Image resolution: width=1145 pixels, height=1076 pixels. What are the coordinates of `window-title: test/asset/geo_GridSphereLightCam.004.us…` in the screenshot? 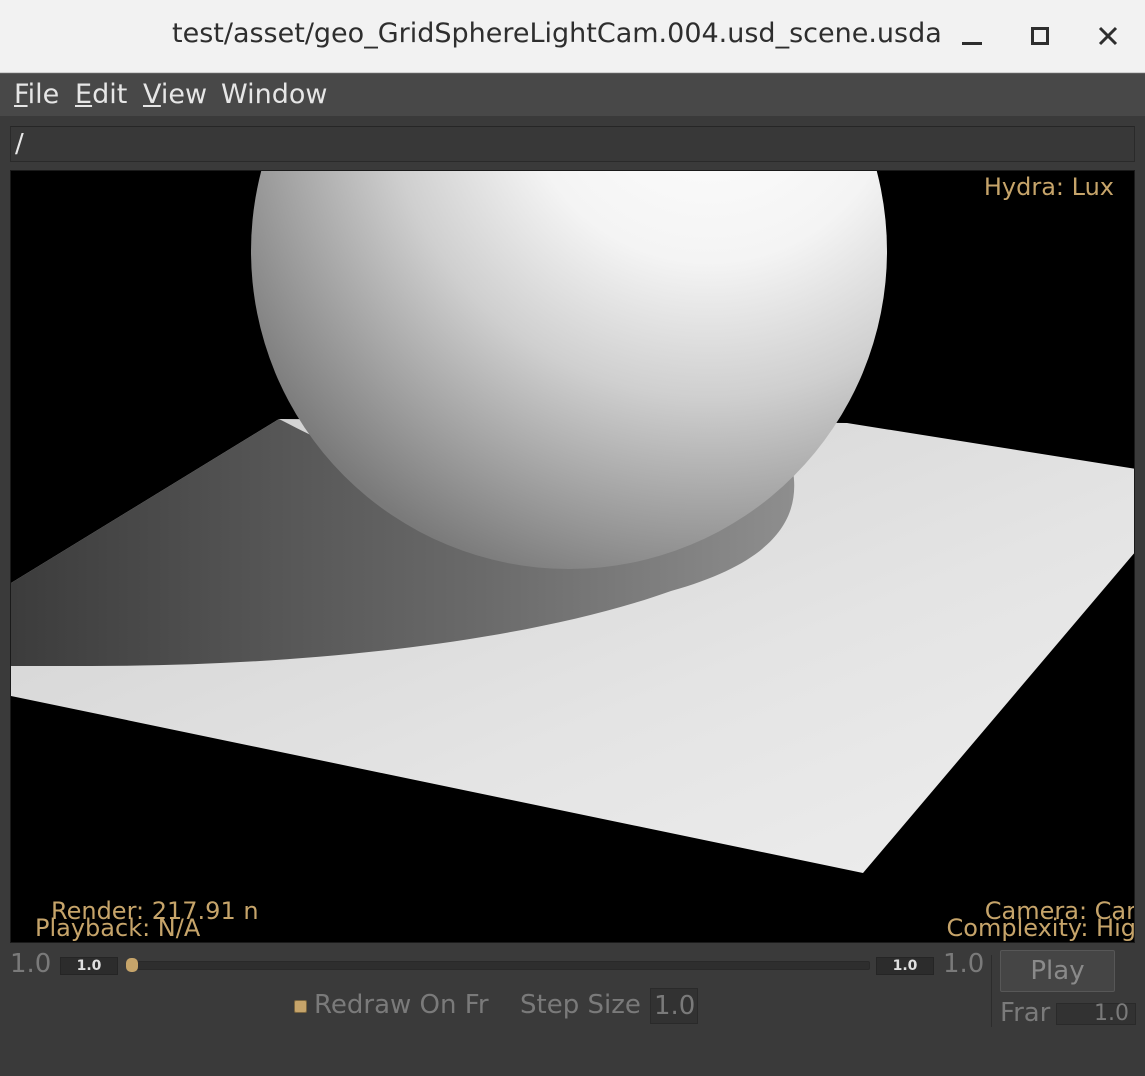 It's located at (557, 33).